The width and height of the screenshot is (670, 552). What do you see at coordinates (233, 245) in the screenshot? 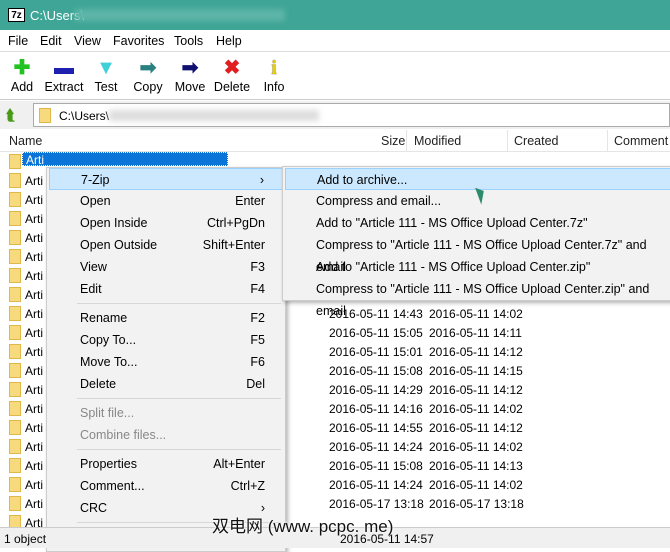
I see `menu-item-shortcut: Shift+Enter` at bounding box center [233, 245].